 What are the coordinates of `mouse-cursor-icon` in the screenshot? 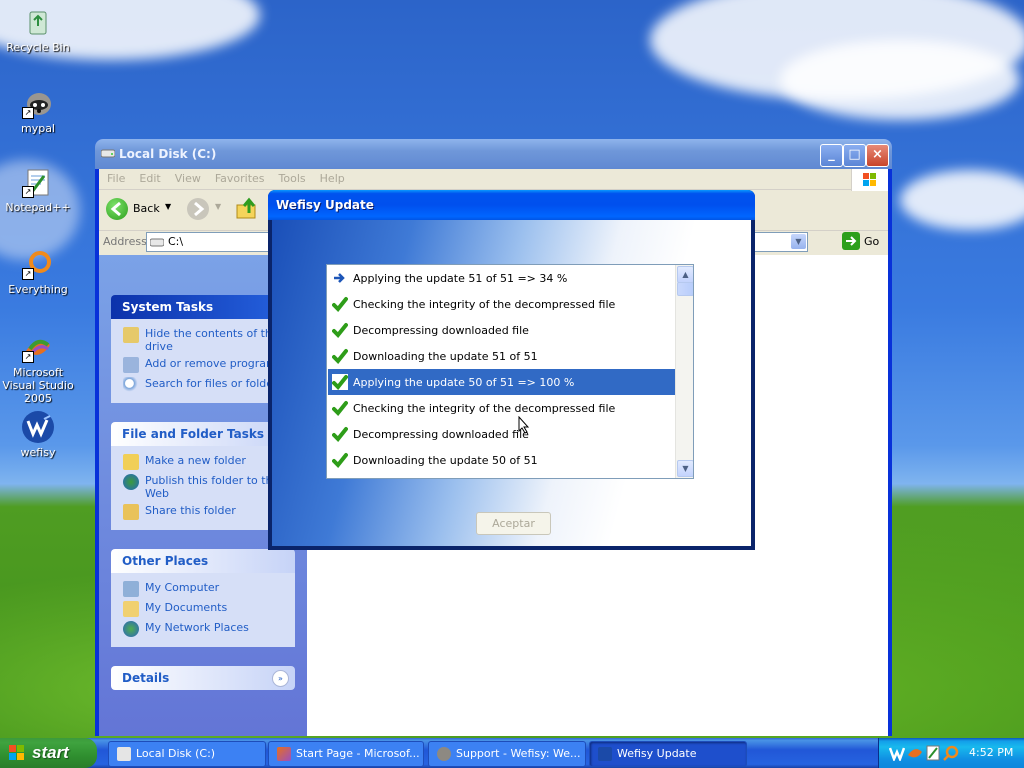 It's located at (524, 424).